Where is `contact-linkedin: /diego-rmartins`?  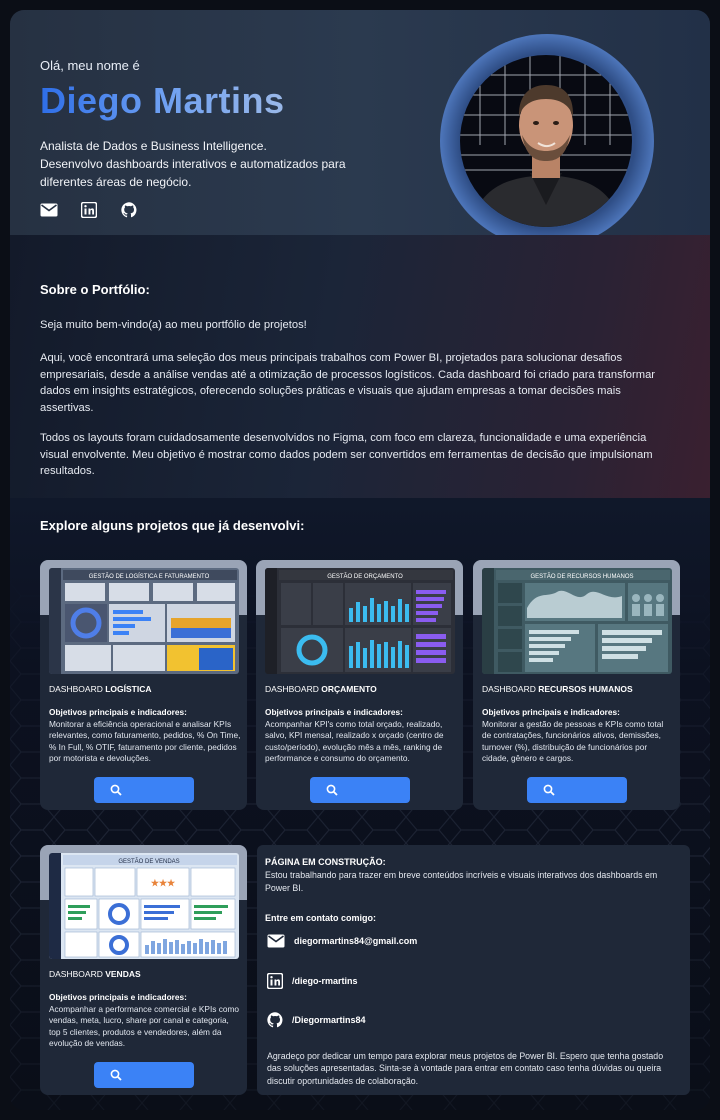
contact-linkedin: /diego-rmartins is located at coordinates (312, 981).